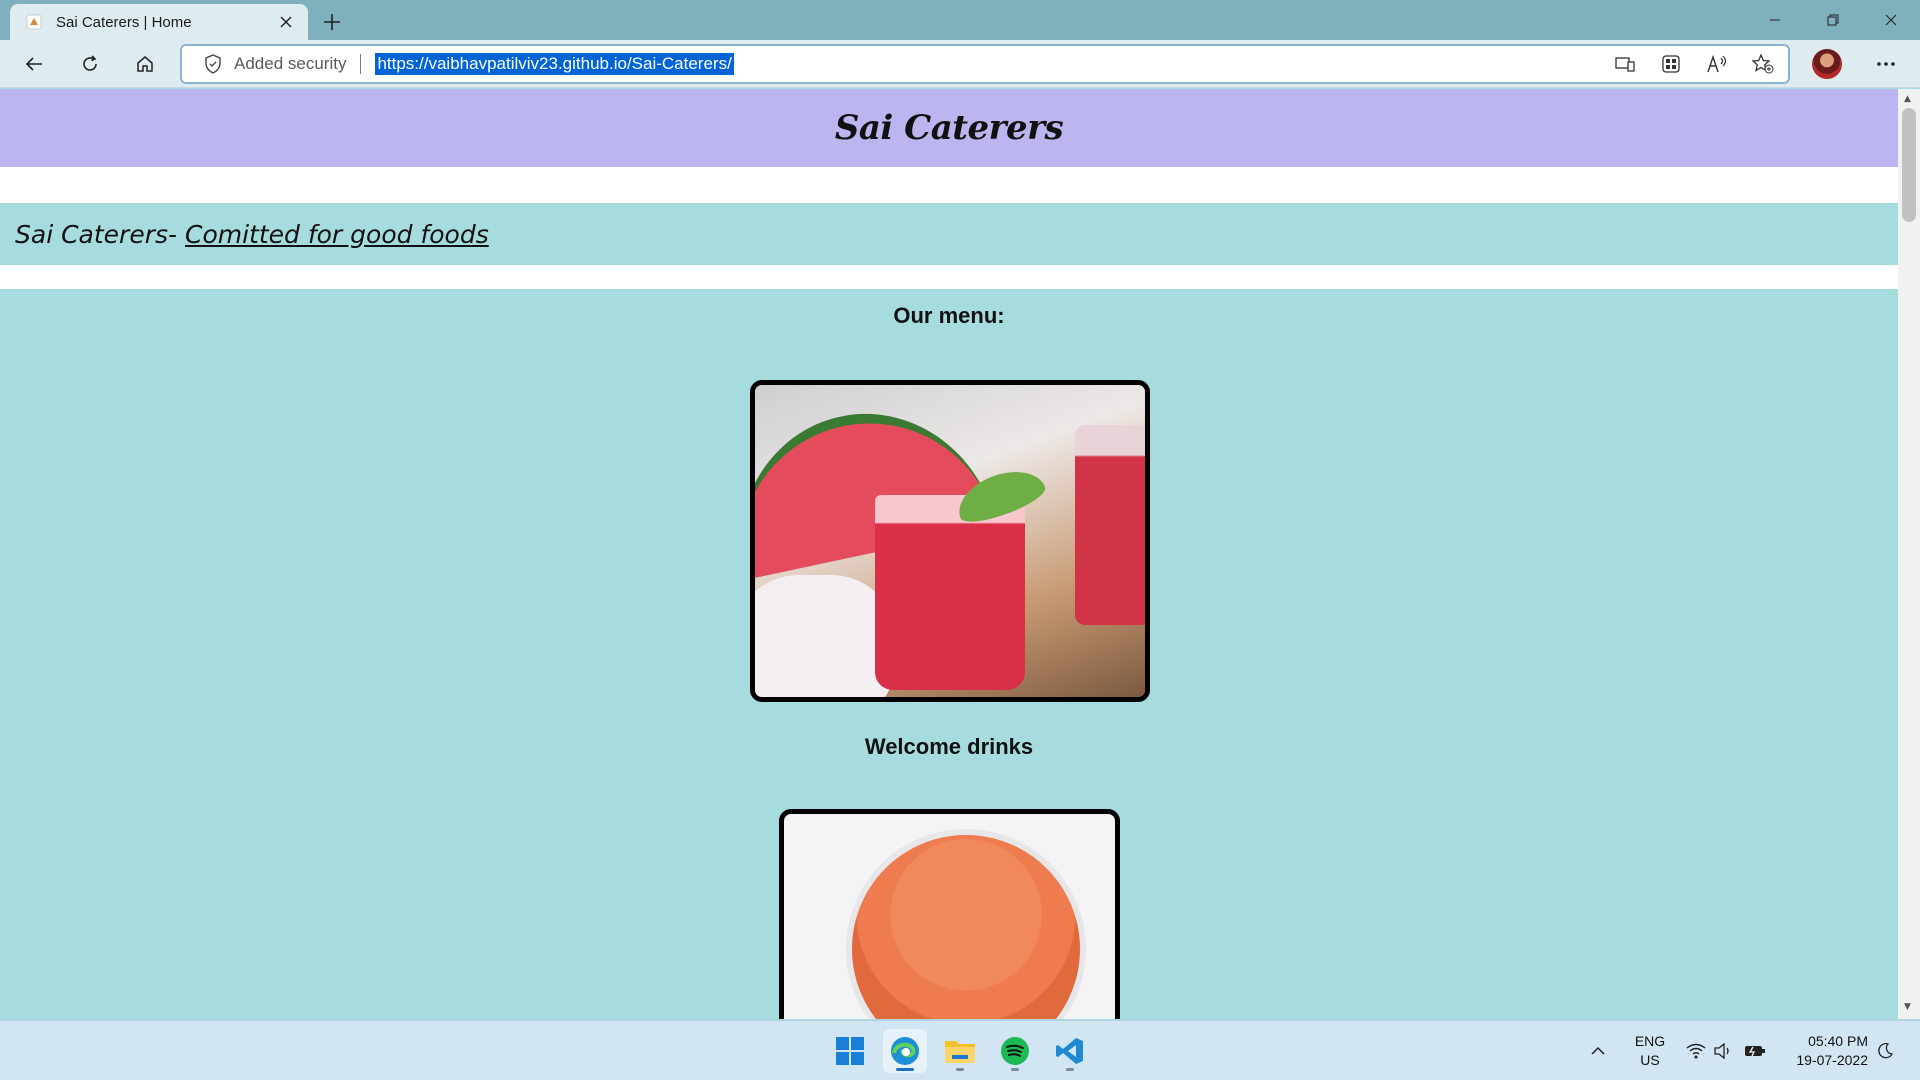  Describe the element at coordinates (1909, 165) in the screenshot. I see `scrollbar-thumb` at that location.